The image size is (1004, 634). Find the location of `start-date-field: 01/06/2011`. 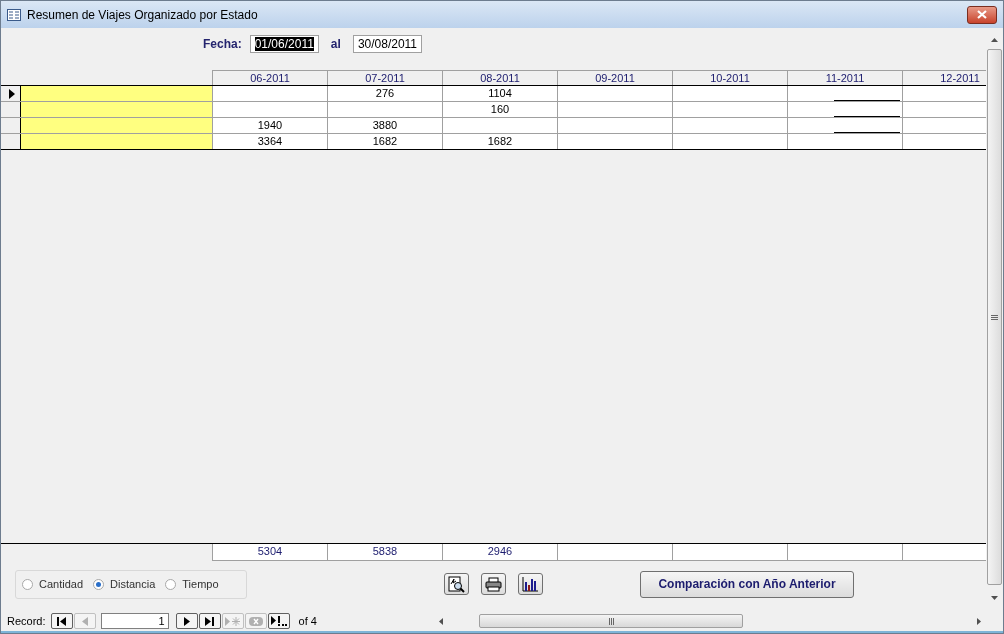

start-date-field: 01/06/2011 is located at coordinates (284, 44).